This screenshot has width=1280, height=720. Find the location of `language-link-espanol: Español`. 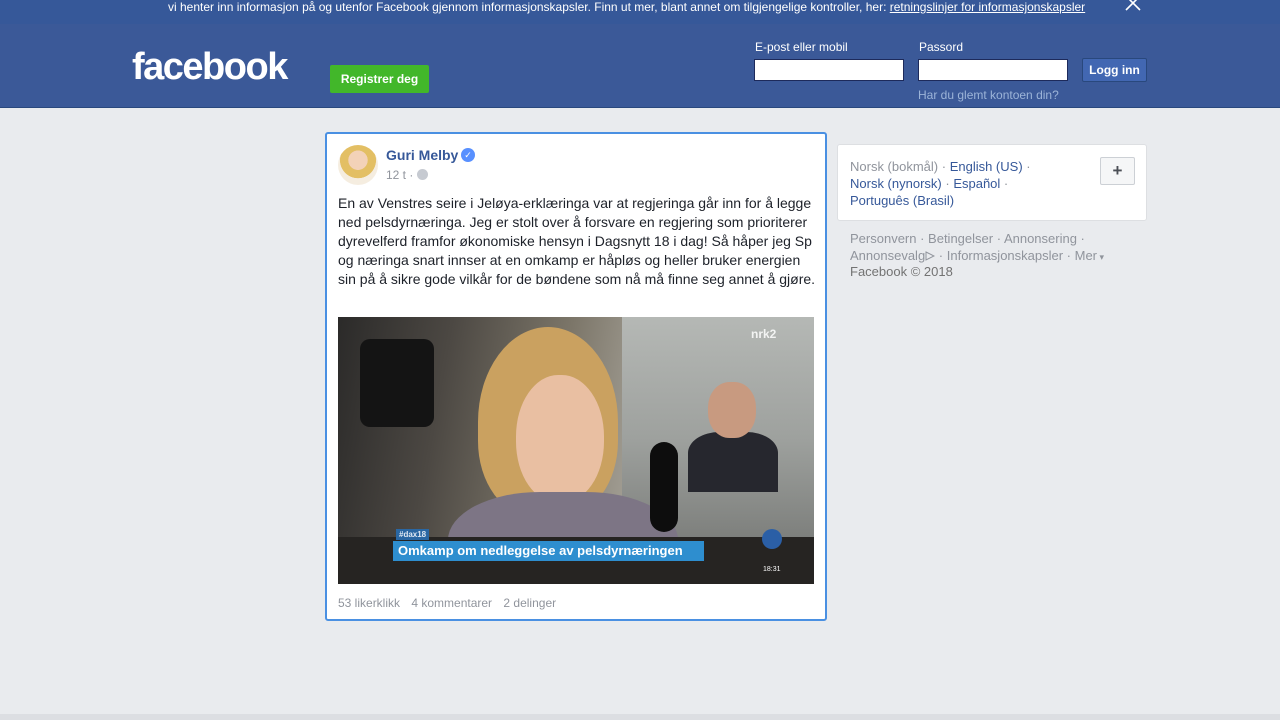

language-link-espanol: Español is located at coordinates (976, 183).